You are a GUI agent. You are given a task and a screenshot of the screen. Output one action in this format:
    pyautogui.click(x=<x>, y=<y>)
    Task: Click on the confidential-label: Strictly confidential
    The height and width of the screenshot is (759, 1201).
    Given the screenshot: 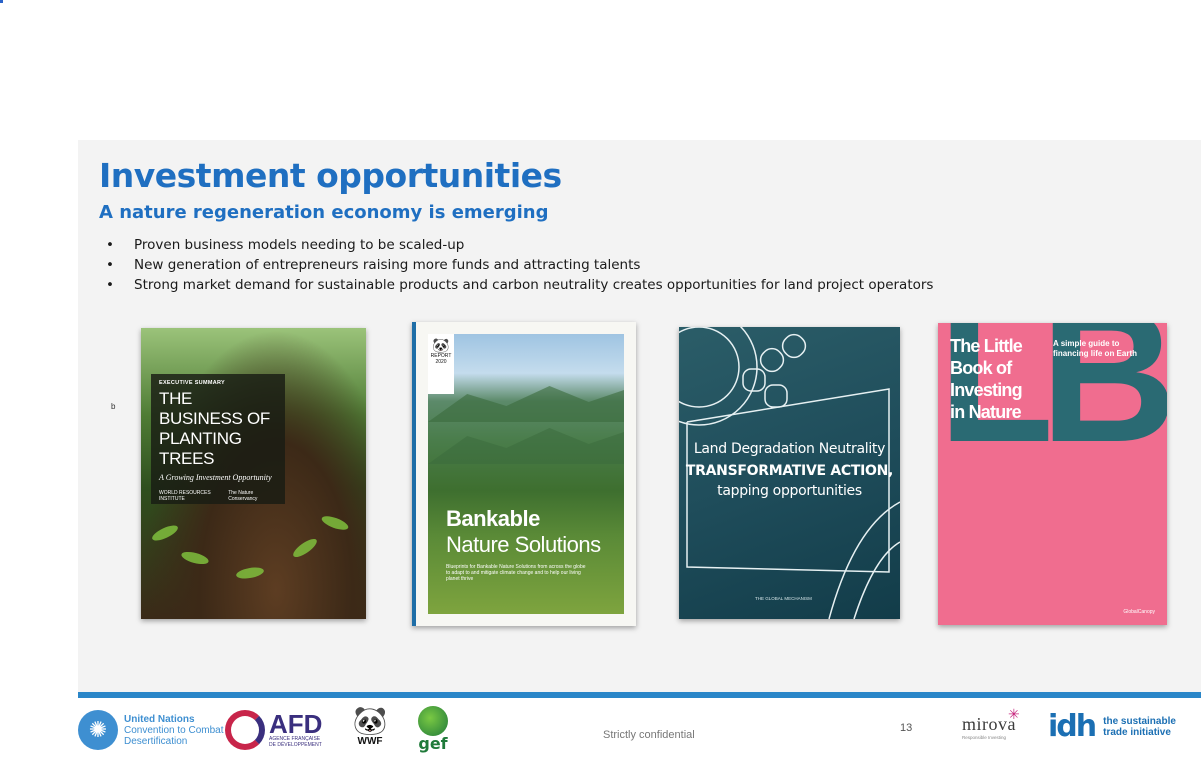 What is the action you would take?
    pyautogui.click(x=649, y=735)
    